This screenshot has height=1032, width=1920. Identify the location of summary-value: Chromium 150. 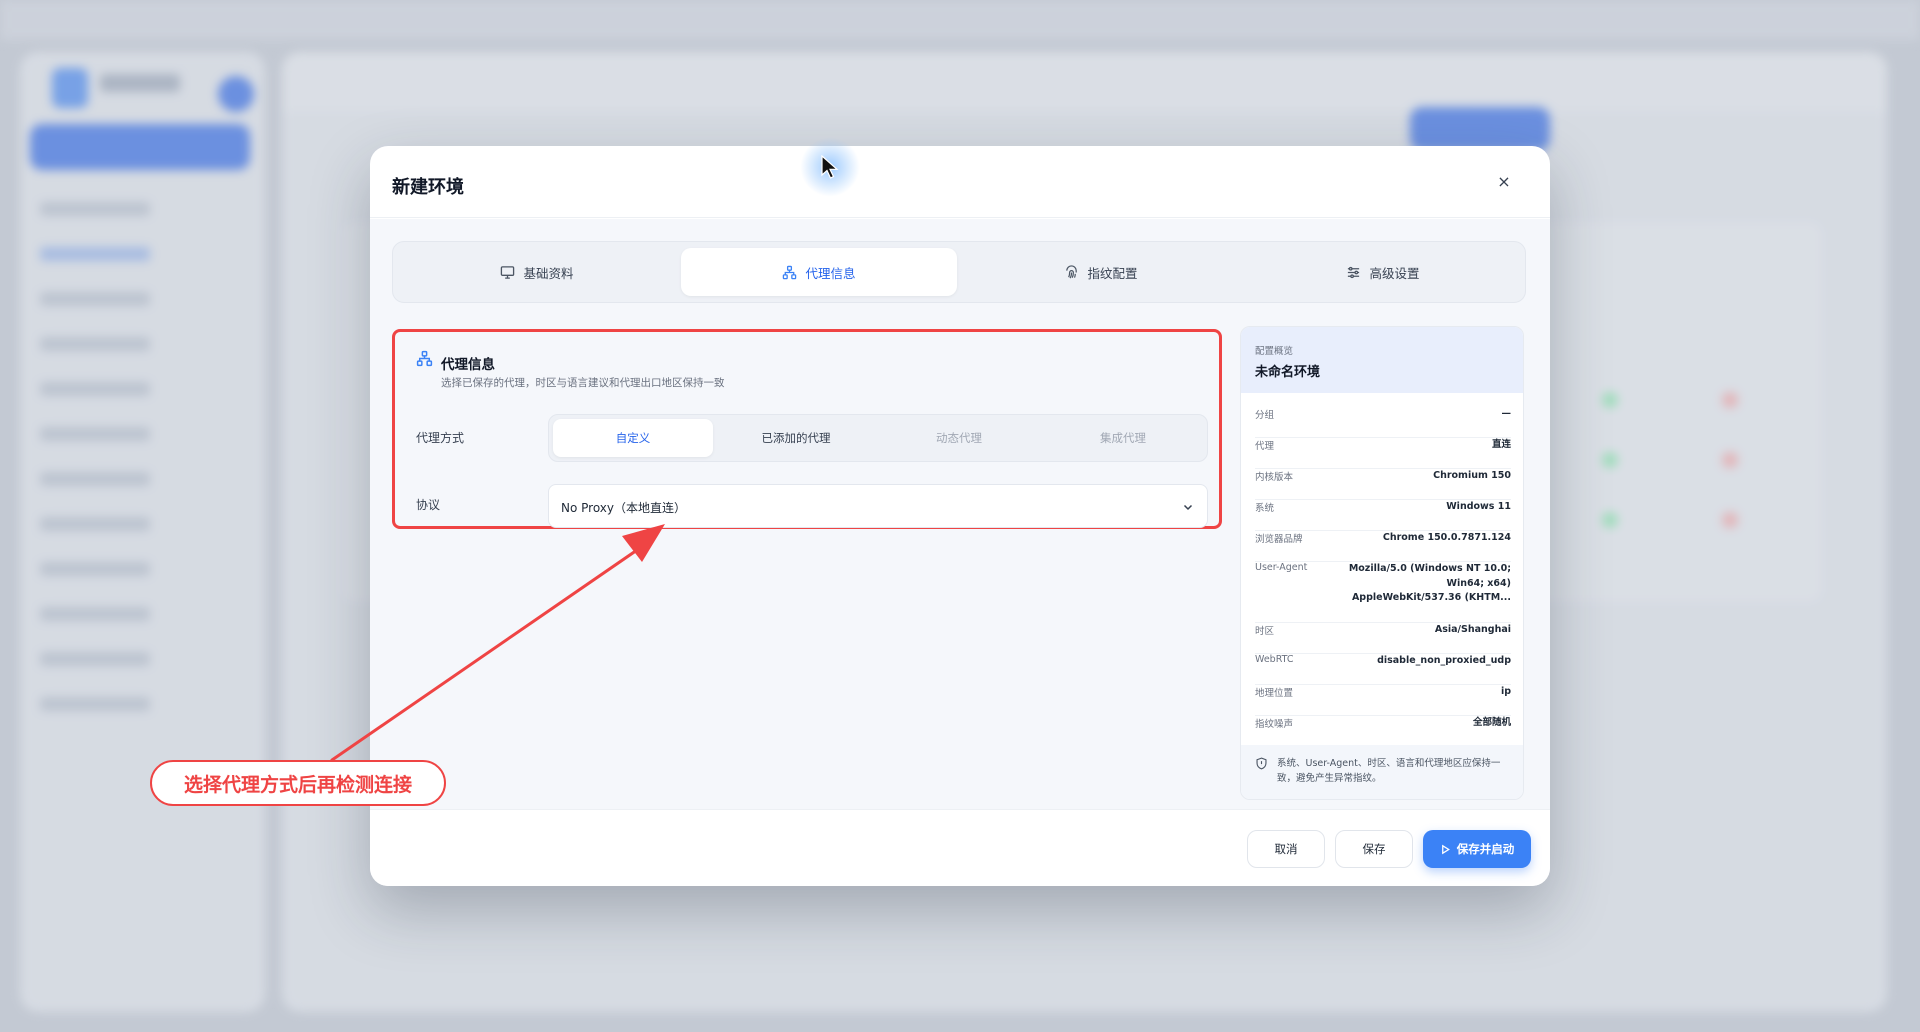
(1472, 475).